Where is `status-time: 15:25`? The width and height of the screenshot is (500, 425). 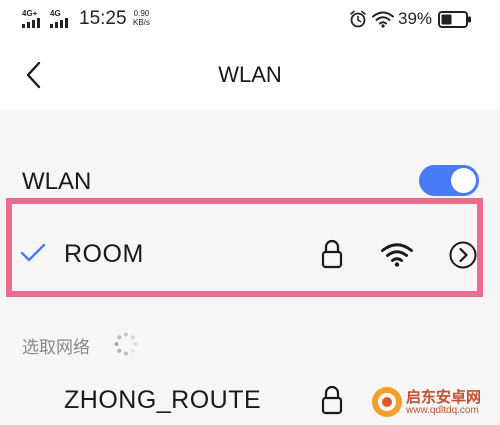
status-time: 15:25 is located at coordinates (103, 18).